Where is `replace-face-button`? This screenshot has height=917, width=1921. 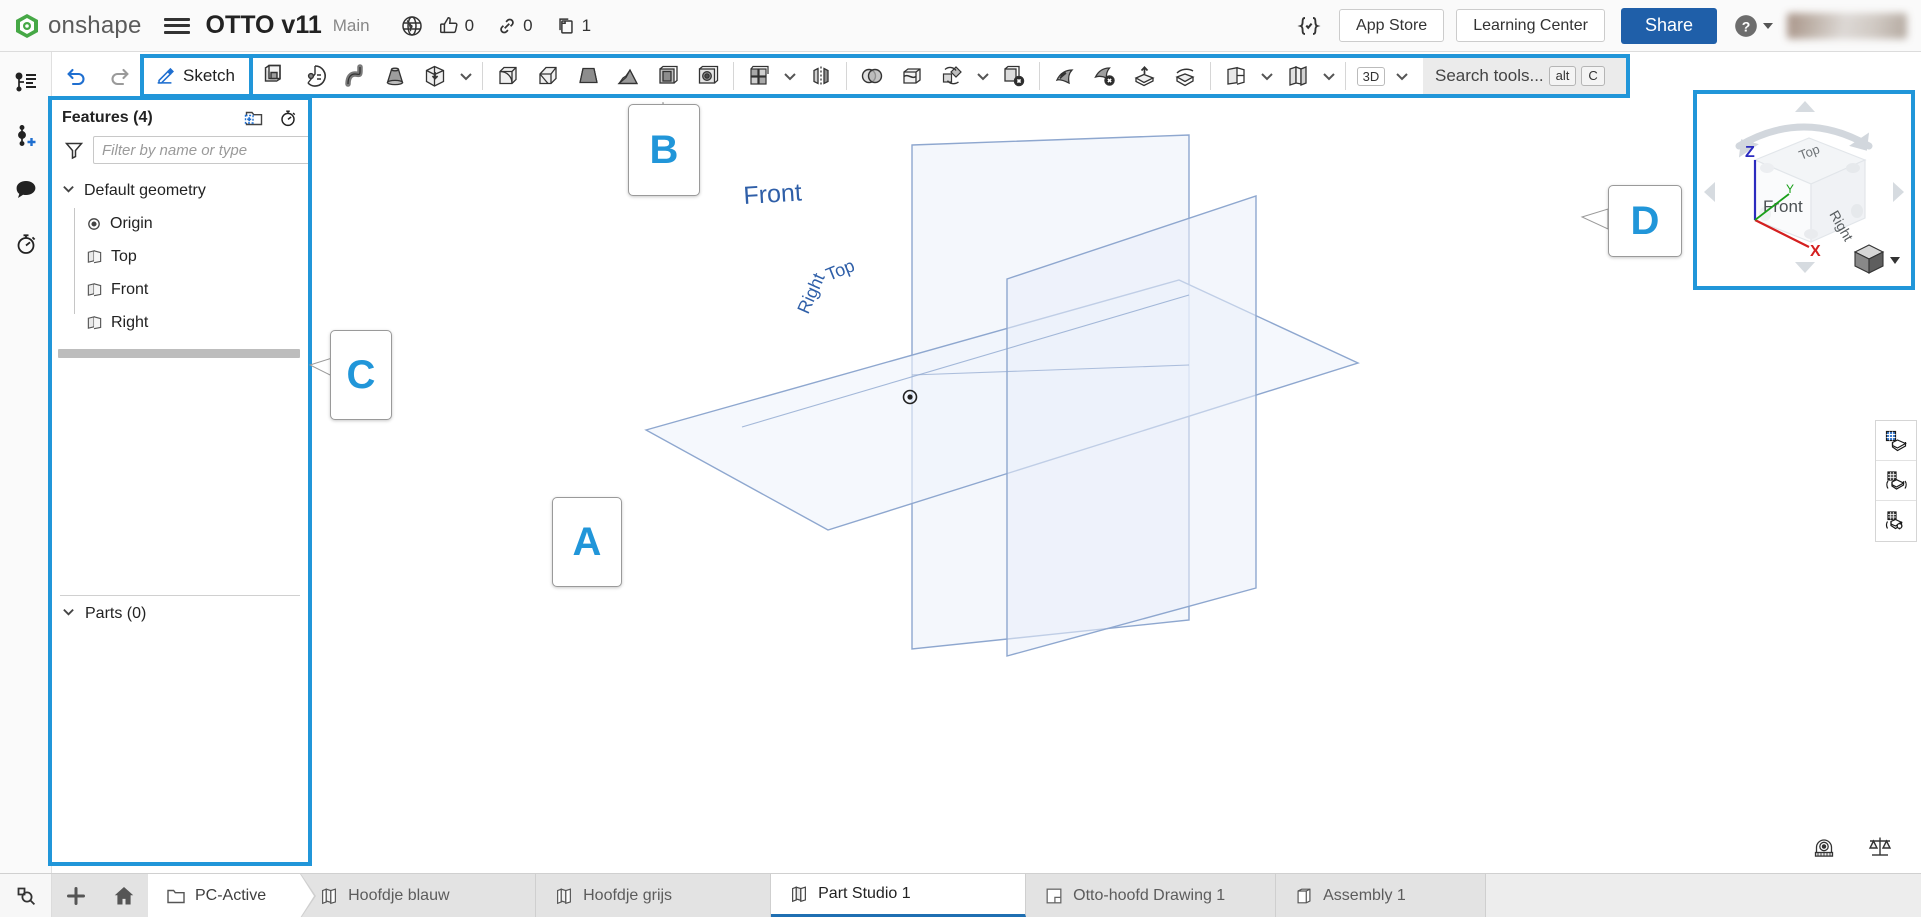
replace-face-button is located at coordinates (1185, 76).